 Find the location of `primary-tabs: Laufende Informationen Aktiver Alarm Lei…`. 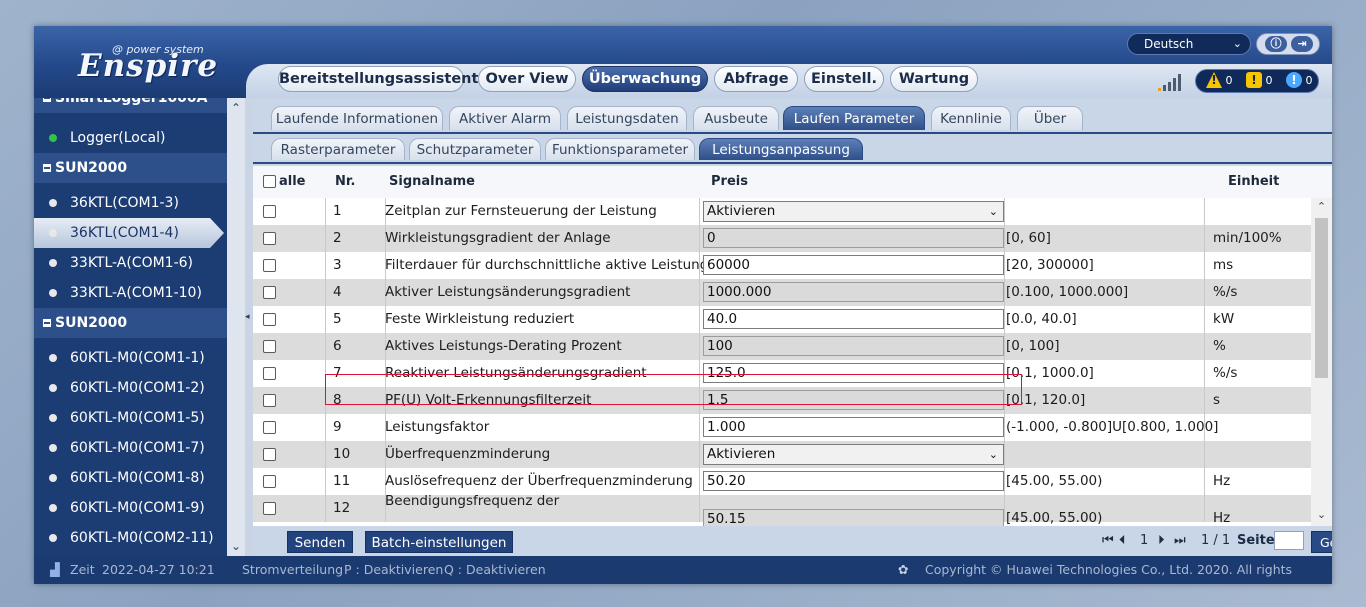

primary-tabs: Laufende Informationen Aktiver Alarm Lei… is located at coordinates (792, 120).